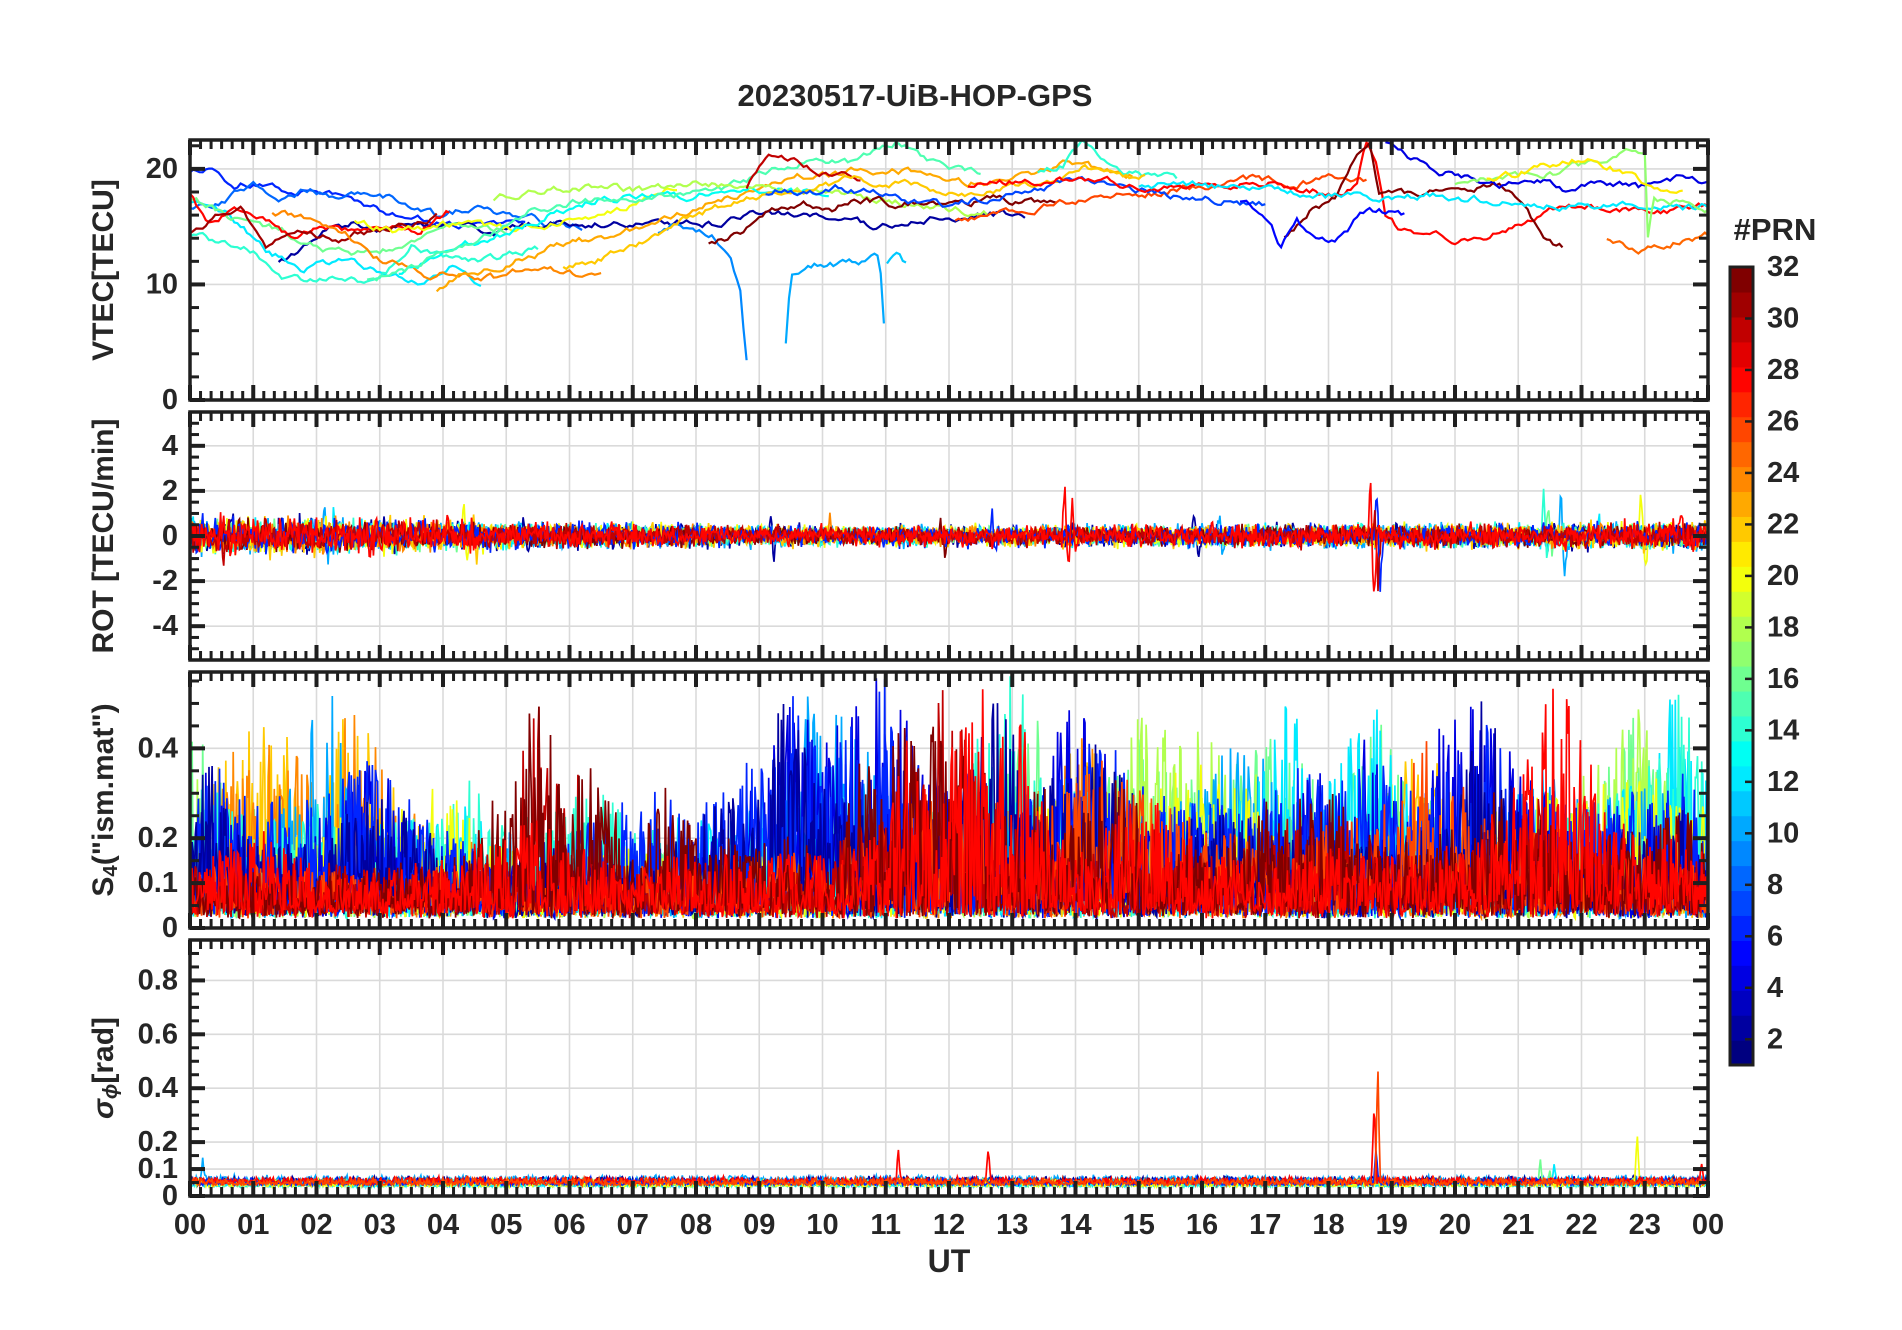  Describe the element at coordinates (1392, 1225) in the screenshot. I see `x-tick-label: 19` at that location.